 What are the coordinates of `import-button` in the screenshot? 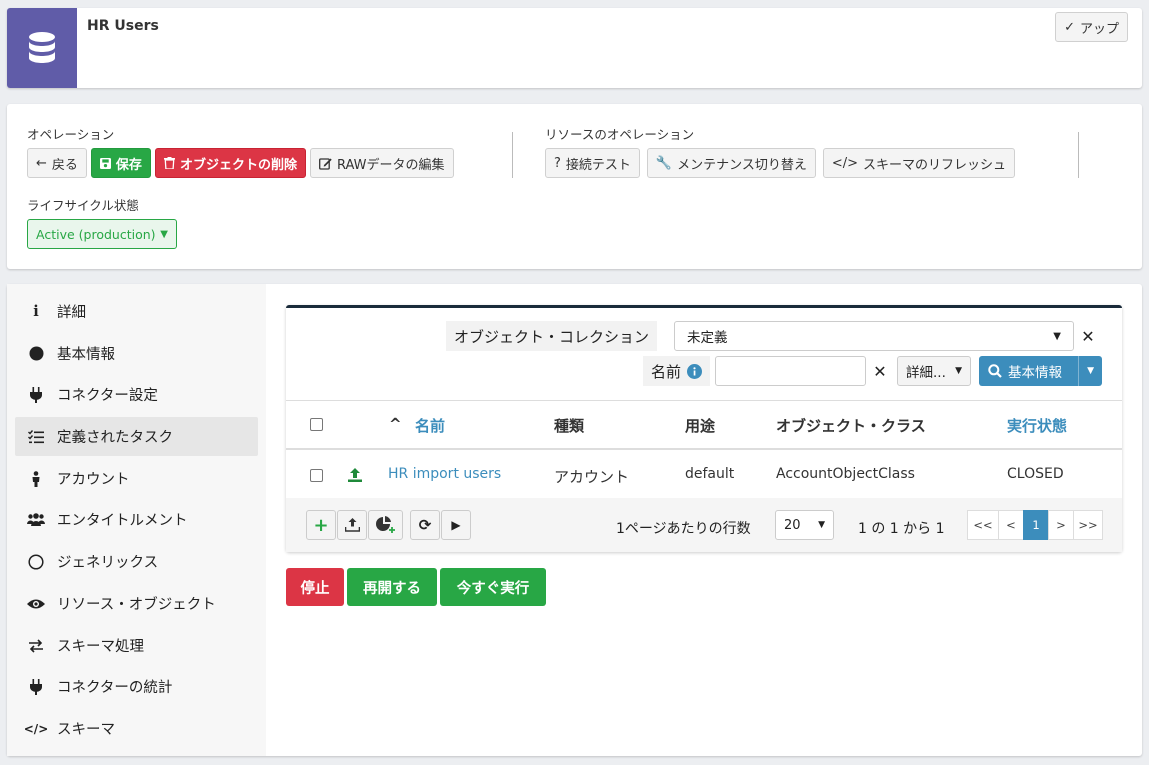 It's located at (352, 525).